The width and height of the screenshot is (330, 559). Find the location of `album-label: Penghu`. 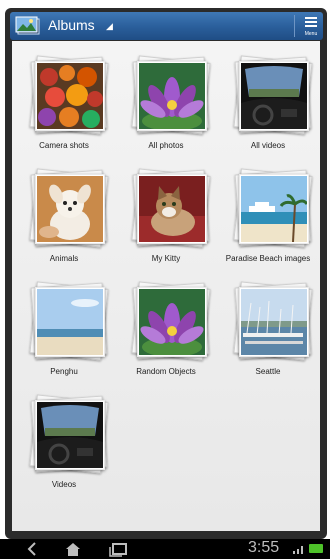

album-label: Penghu is located at coordinates (64, 371).